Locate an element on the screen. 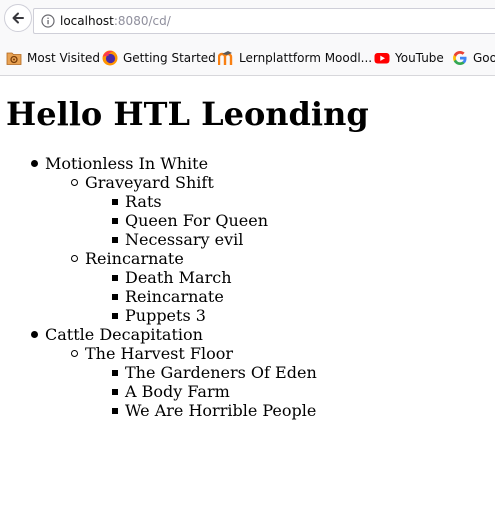  page-title: Hello HTL Leonding is located at coordinates (187, 114).